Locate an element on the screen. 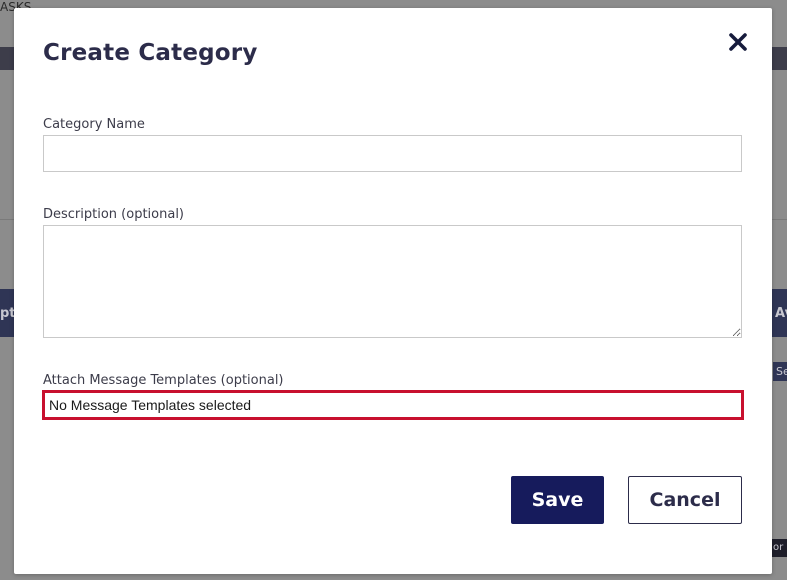  close-button is located at coordinates (738, 42).